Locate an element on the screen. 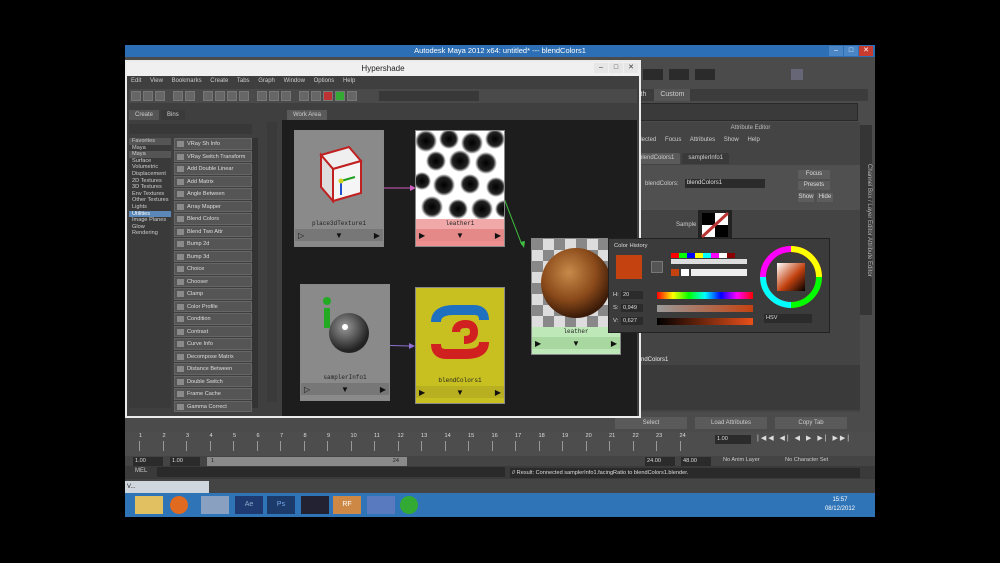  firefox-icon is located at coordinates (179, 505).